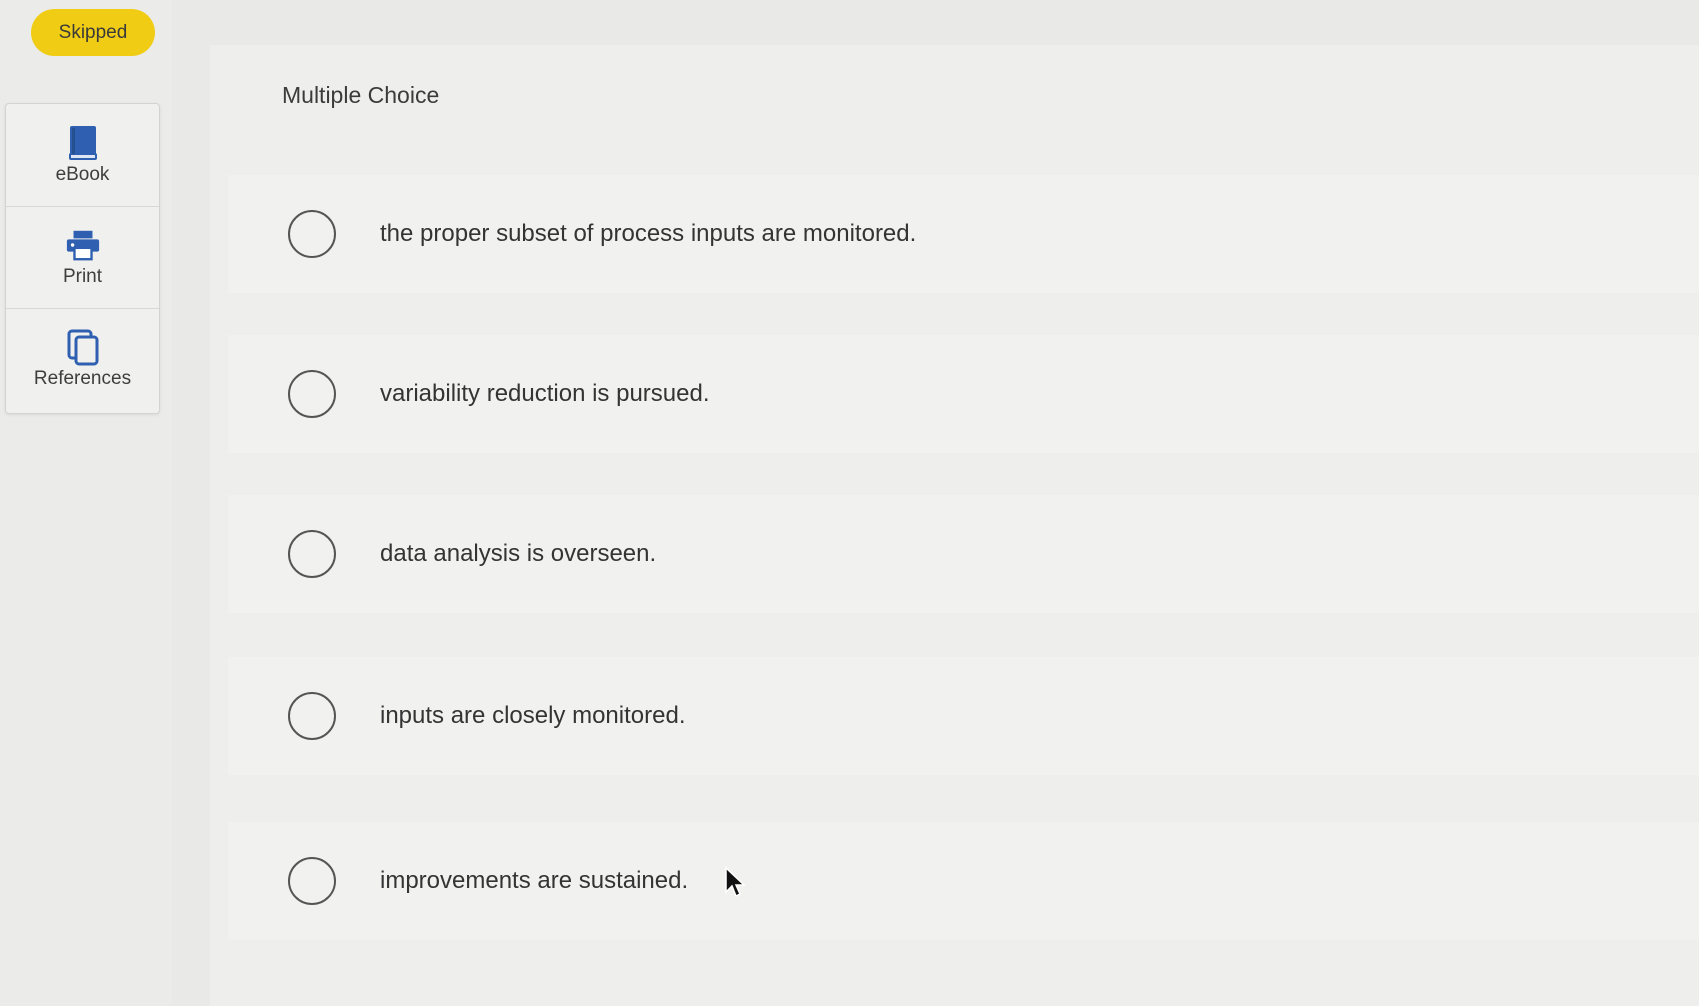 The width and height of the screenshot is (1699, 1006). What do you see at coordinates (545, 393) in the screenshot?
I see `choice-text: variability reduction is pursued.` at bounding box center [545, 393].